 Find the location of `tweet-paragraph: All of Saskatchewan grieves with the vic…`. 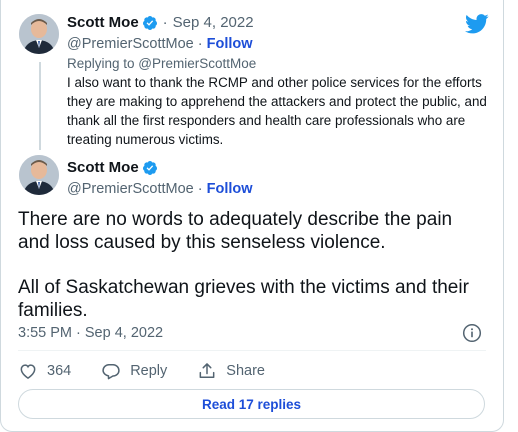

tweet-paragraph: All of Saskatchewan grieves with the vic… is located at coordinates (243, 299).